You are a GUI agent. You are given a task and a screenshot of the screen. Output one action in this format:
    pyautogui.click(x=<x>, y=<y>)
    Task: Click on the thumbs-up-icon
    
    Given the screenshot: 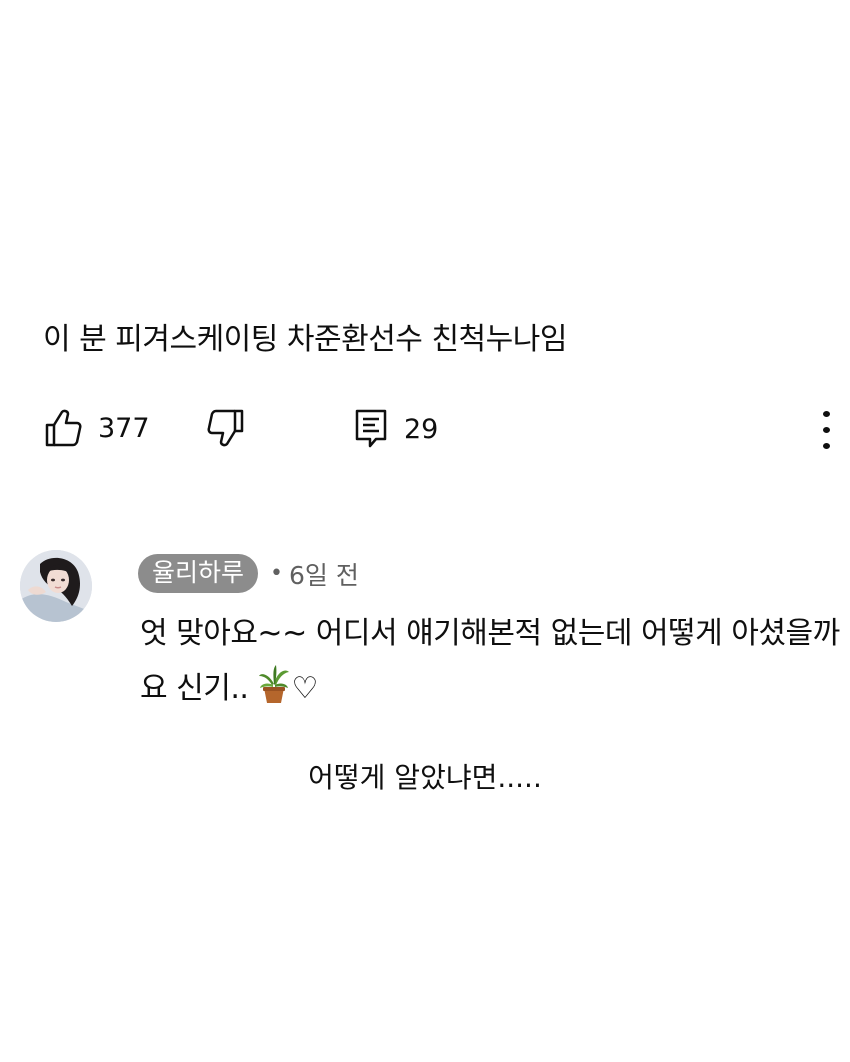 What is the action you would take?
    pyautogui.click(x=63, y=428)
    